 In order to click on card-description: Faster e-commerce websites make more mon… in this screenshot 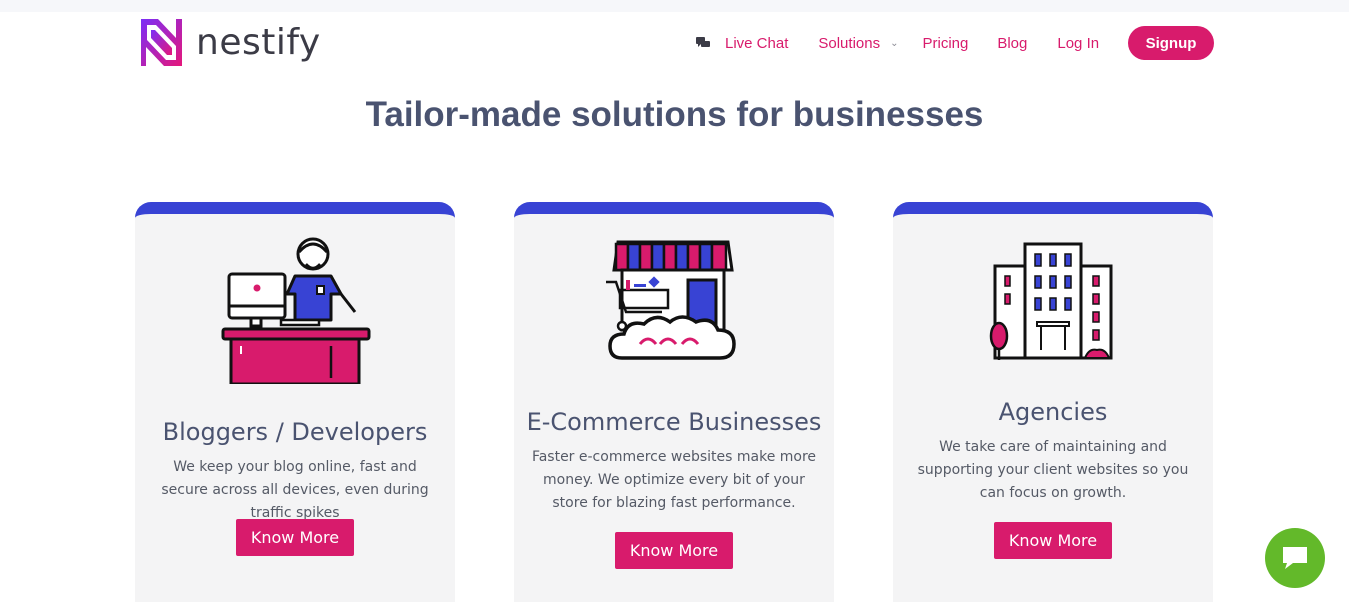, I will do `click(674, 480)`.